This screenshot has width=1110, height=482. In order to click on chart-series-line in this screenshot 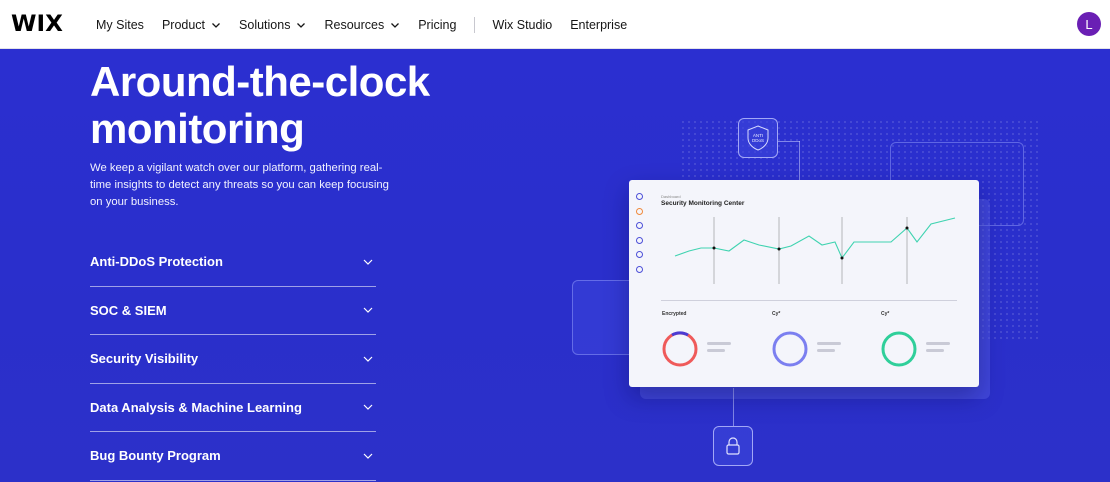, I will do `click(815, 238)`.